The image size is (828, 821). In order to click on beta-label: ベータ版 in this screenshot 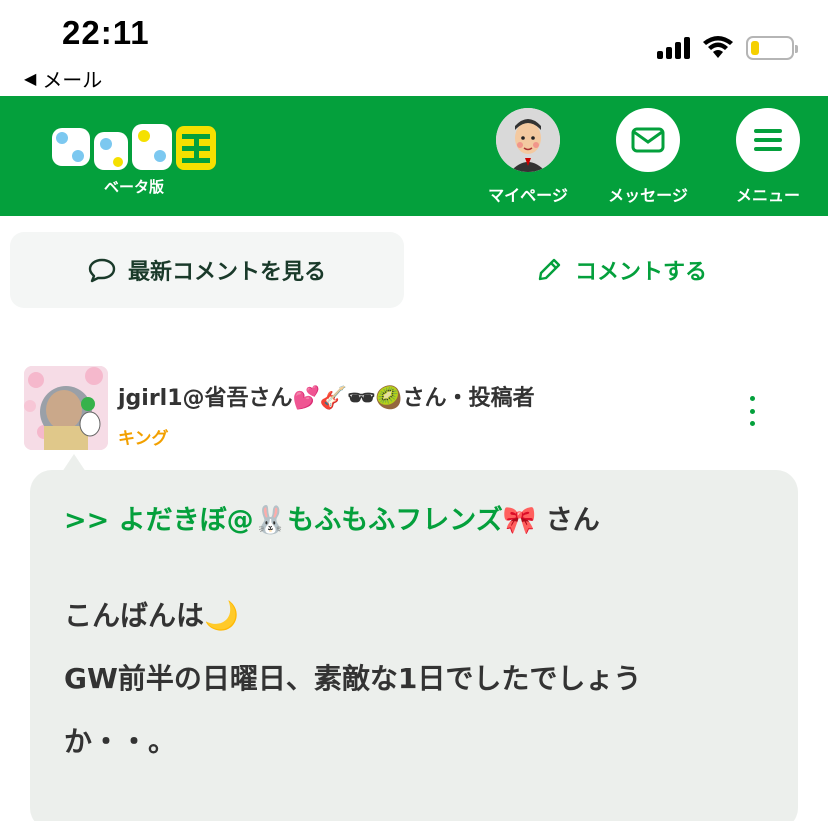, I will do `click(134, 187)`.